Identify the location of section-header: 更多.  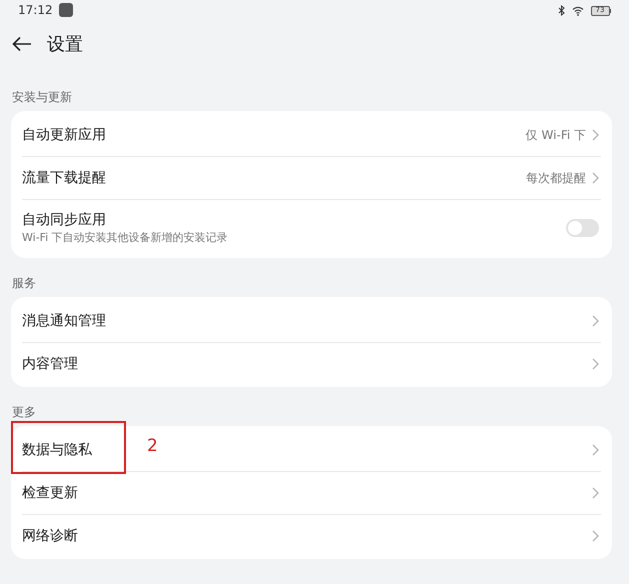
(24, 412).